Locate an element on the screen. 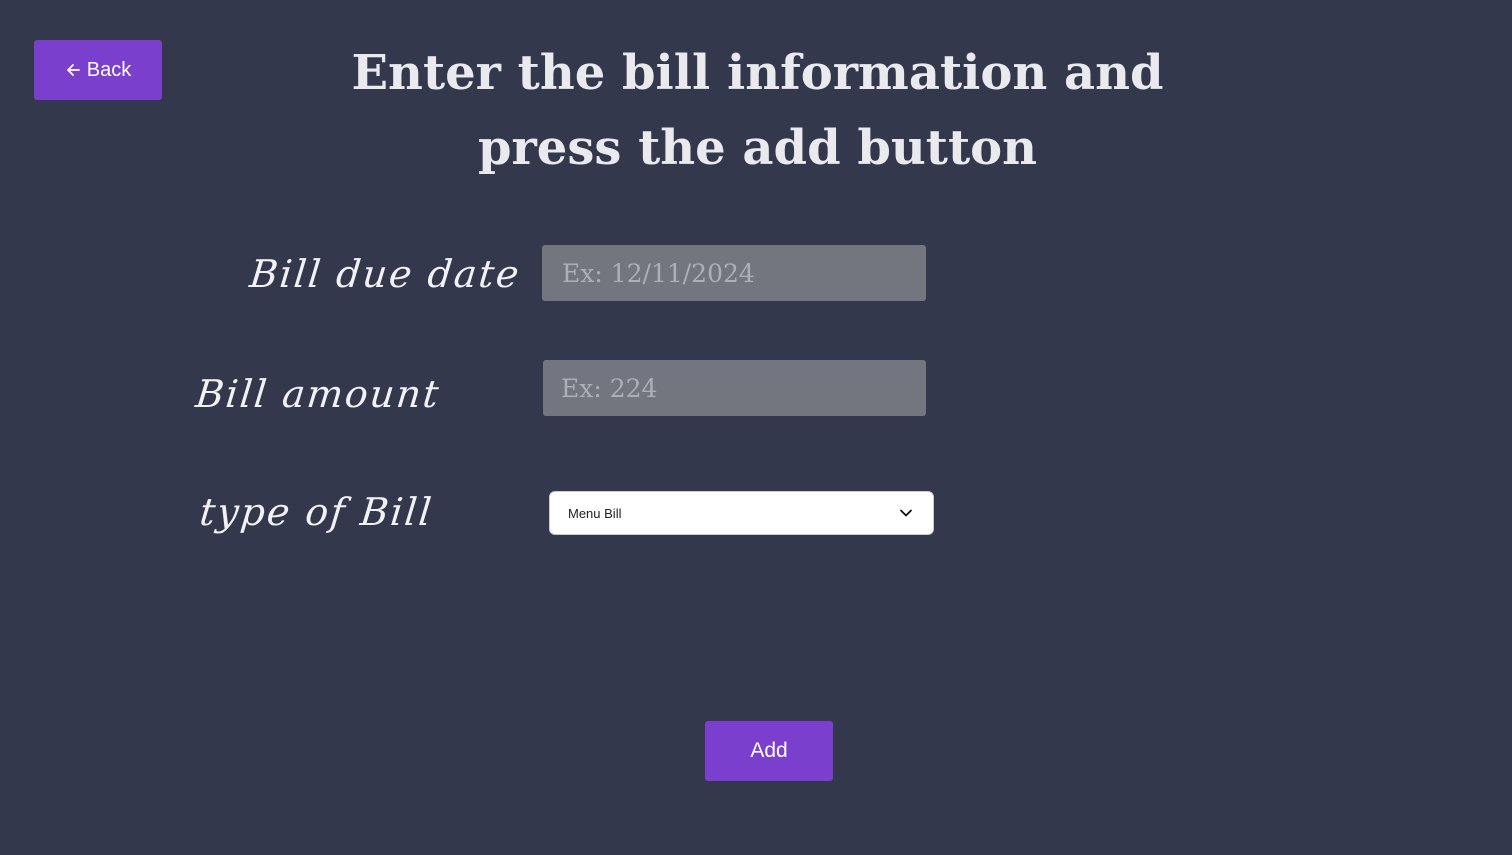 This screenshot has width=1512, height=855. chevron-down-icon is located at coordinates (906, 513).